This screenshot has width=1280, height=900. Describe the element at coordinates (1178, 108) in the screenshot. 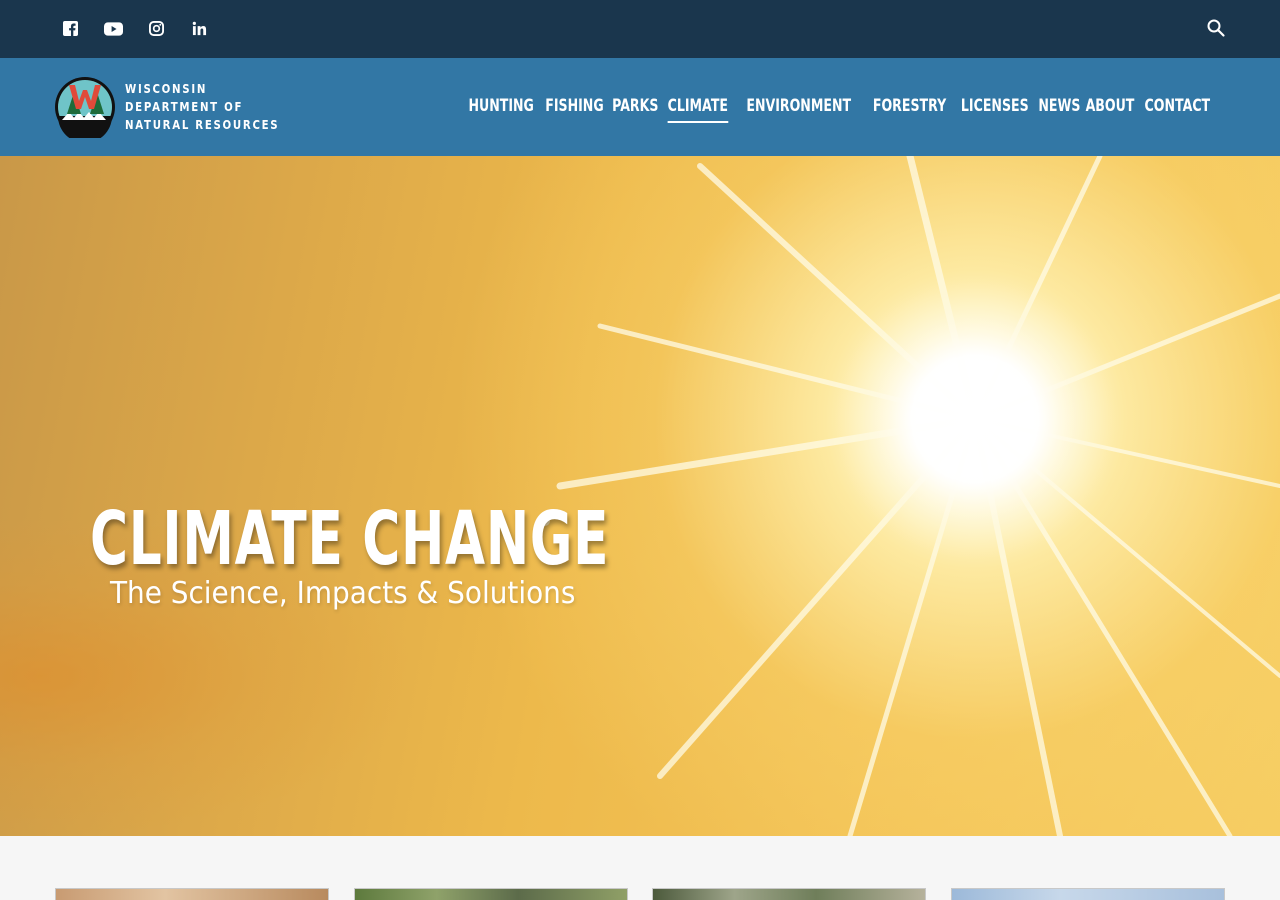

I see `nav-contact: CONTACT` at that location.